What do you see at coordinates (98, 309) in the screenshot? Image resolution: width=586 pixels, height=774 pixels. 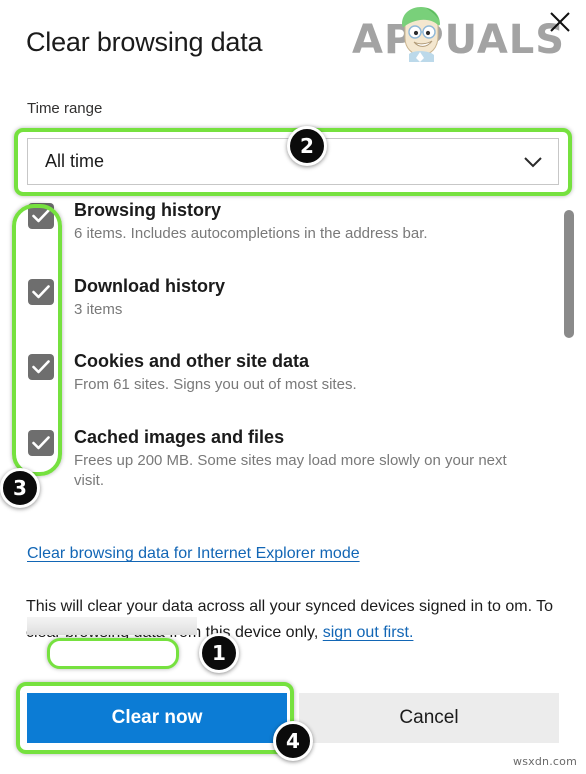 I see `option-subtitle: 3 items` at bounding box center [98, 309].